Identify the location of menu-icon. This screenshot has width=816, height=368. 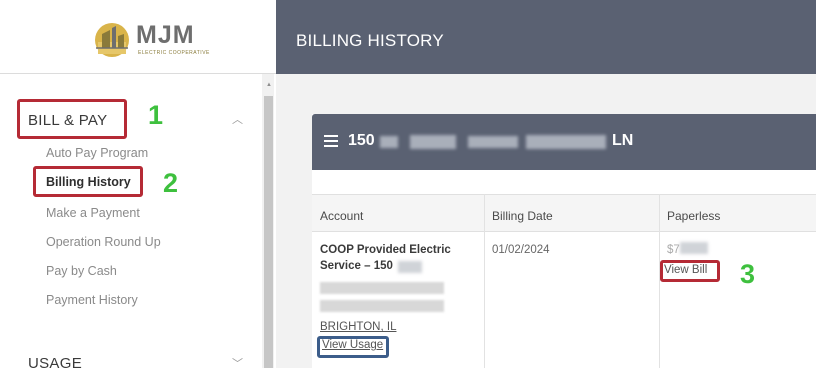
(331, 141).